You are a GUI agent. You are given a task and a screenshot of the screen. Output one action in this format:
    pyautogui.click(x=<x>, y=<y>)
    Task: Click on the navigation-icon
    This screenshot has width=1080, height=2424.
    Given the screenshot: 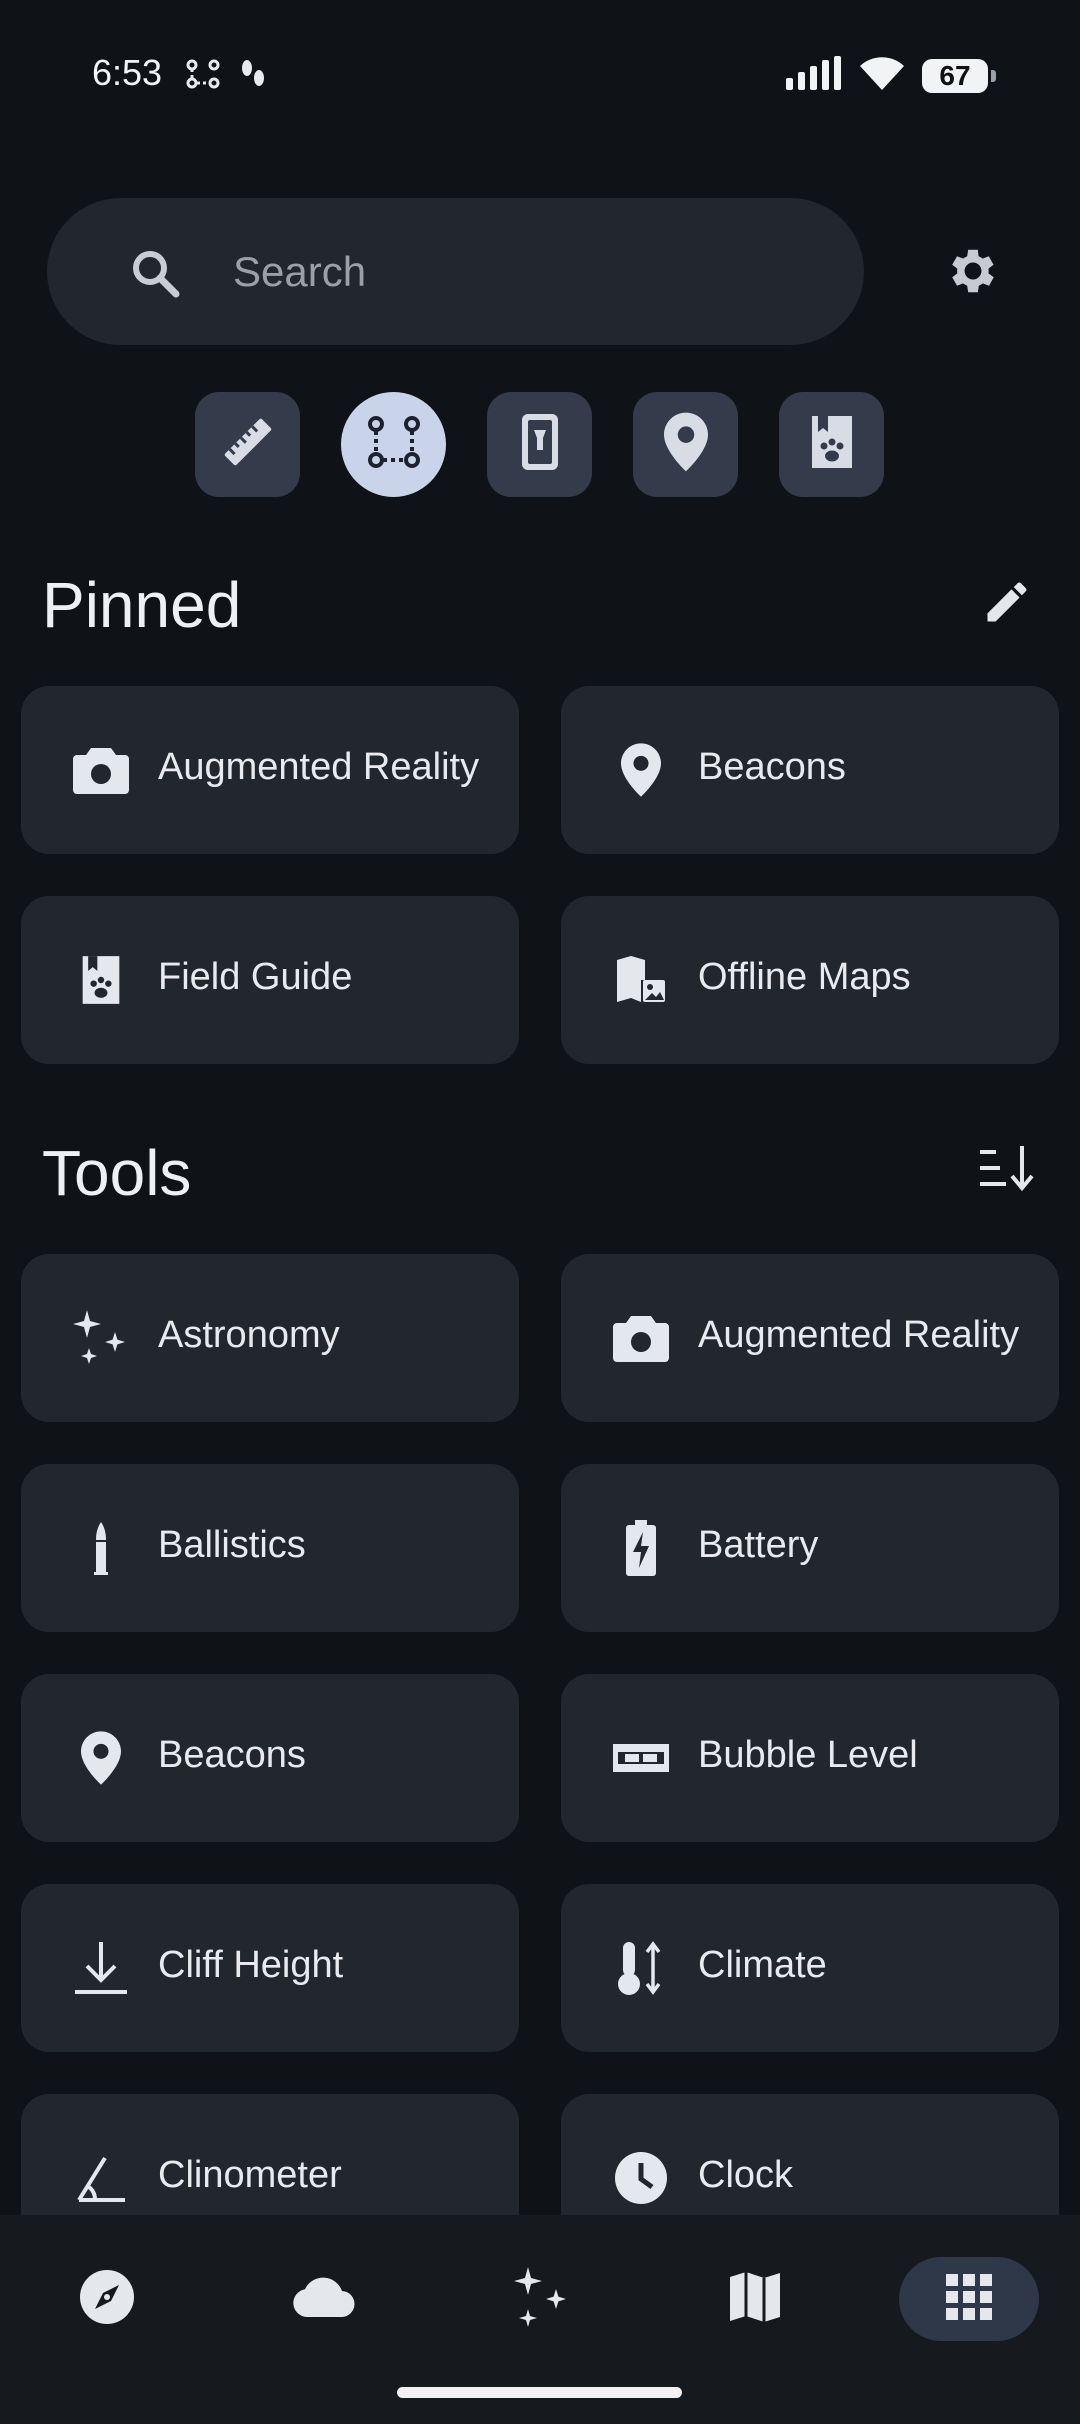 What is the action you would take?
    pyautogui.click(x=107, y=2299)
    